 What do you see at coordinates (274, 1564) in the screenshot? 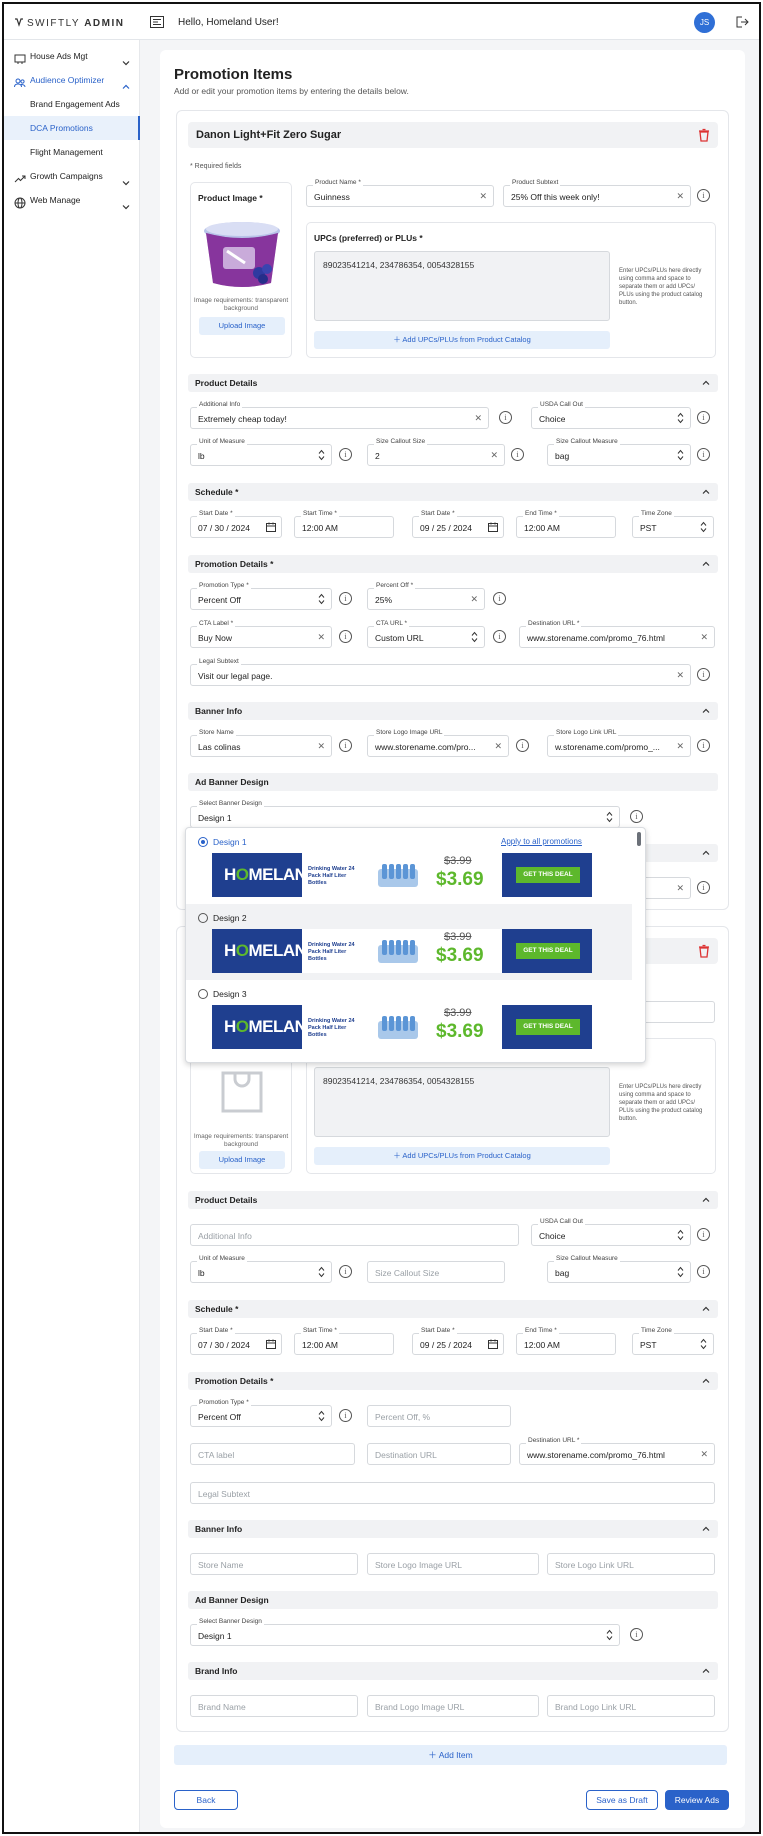
I see `store-name-field-2: Store Name` at bounding box center [274, 1564].